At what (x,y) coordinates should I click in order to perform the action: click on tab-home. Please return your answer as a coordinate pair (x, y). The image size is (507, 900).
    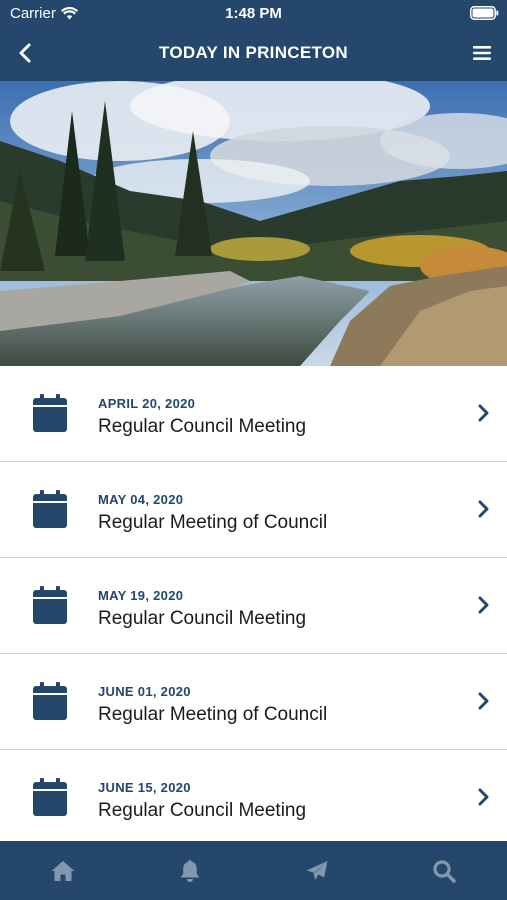
    Looking at the image, I should click on (63, 870).